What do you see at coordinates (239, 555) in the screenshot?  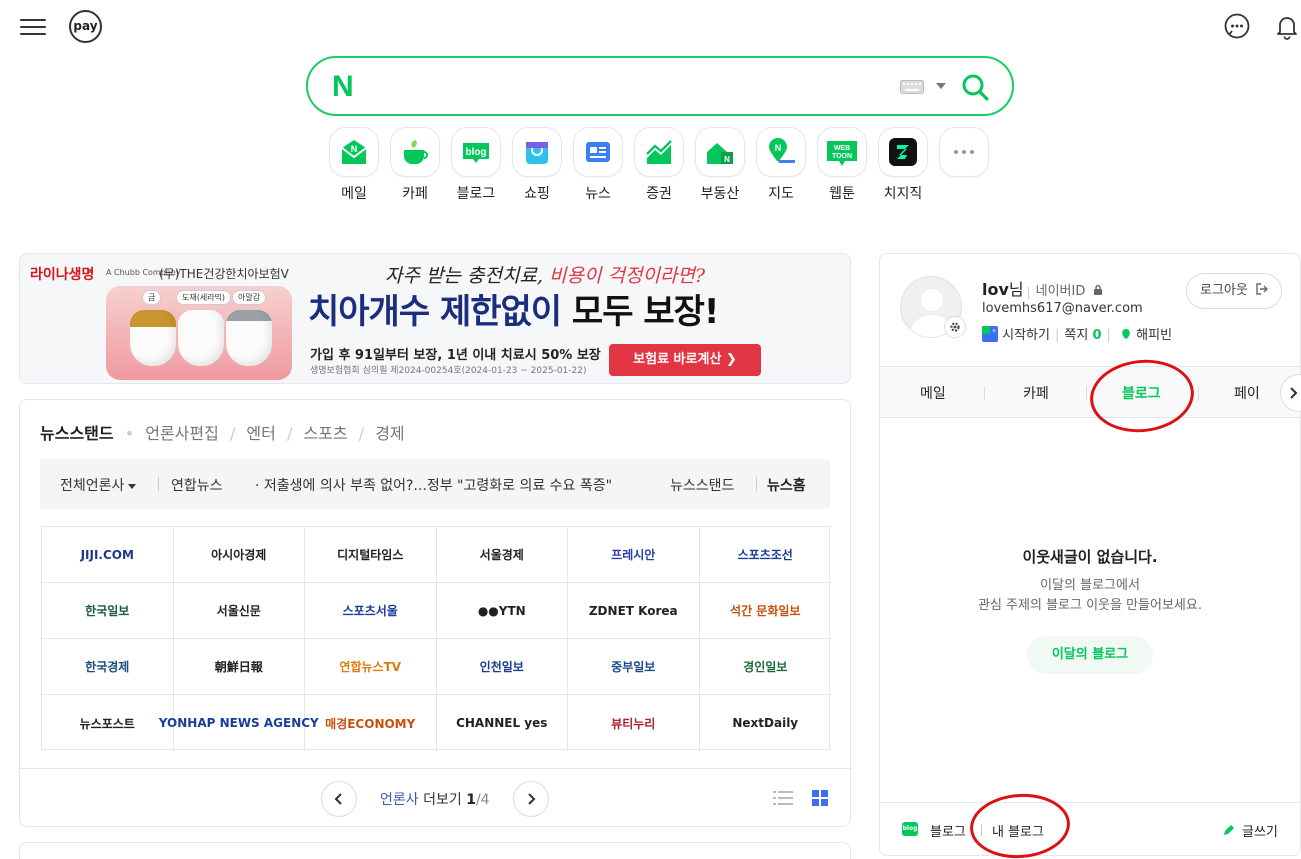 I see `press-logo: 아시아경제` at bounding box center [239, 555].